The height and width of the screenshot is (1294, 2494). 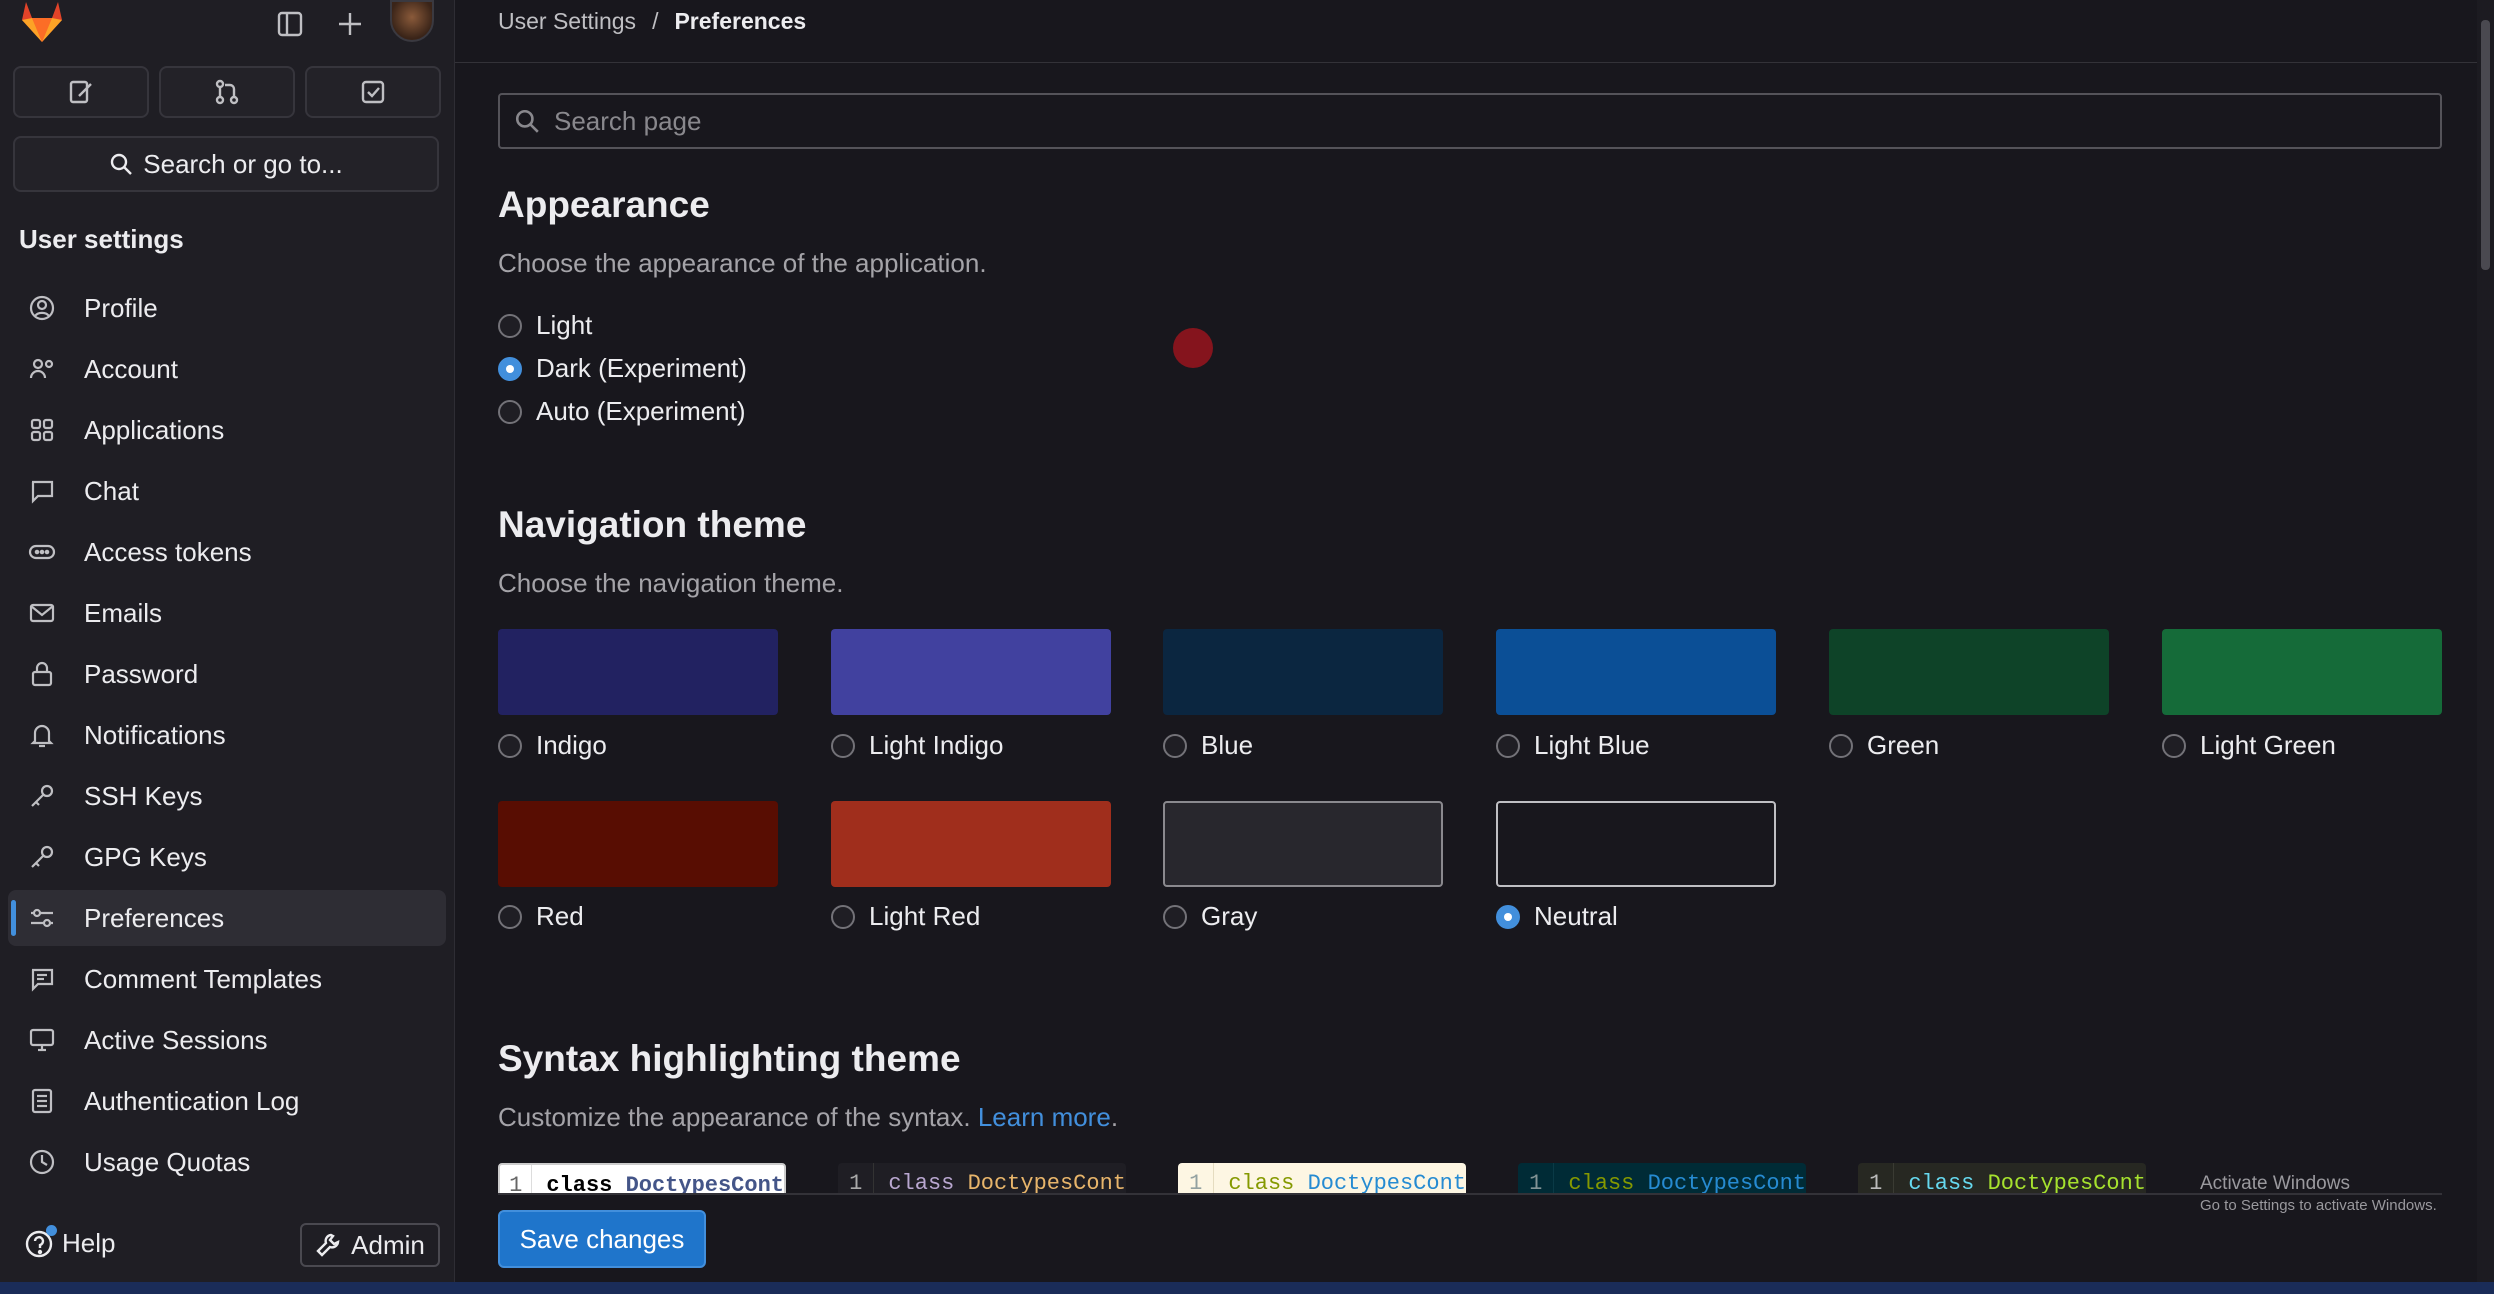 I want to click on sidebar-toggle-icon, so click(x=290, y=24).